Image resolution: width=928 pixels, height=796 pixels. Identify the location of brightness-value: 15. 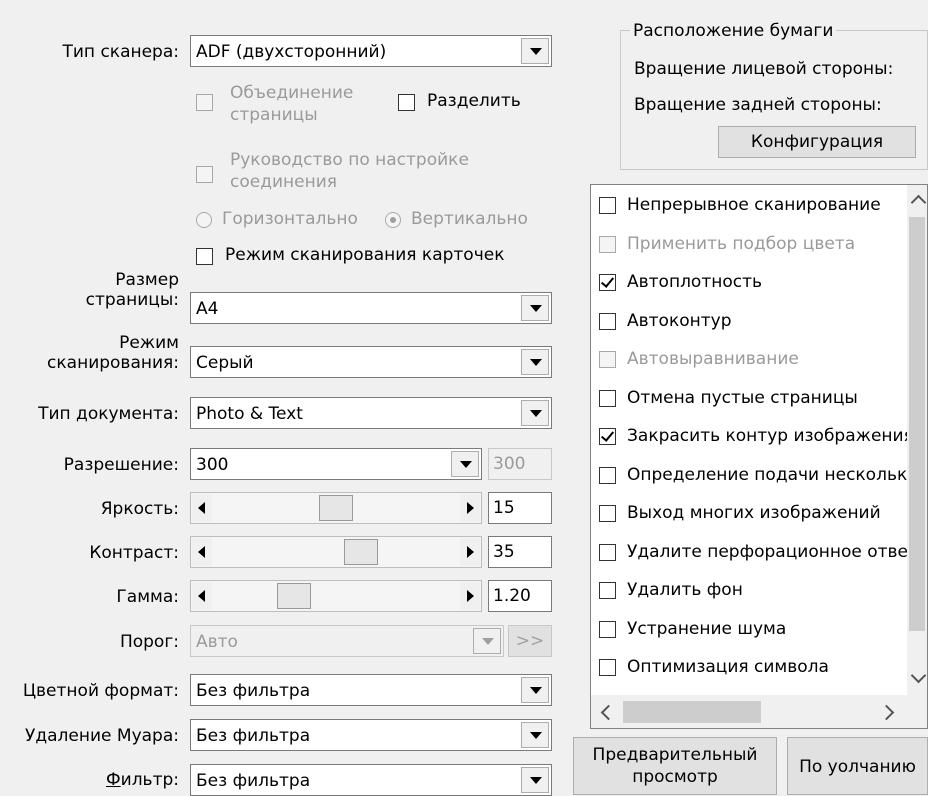
(520, 508).